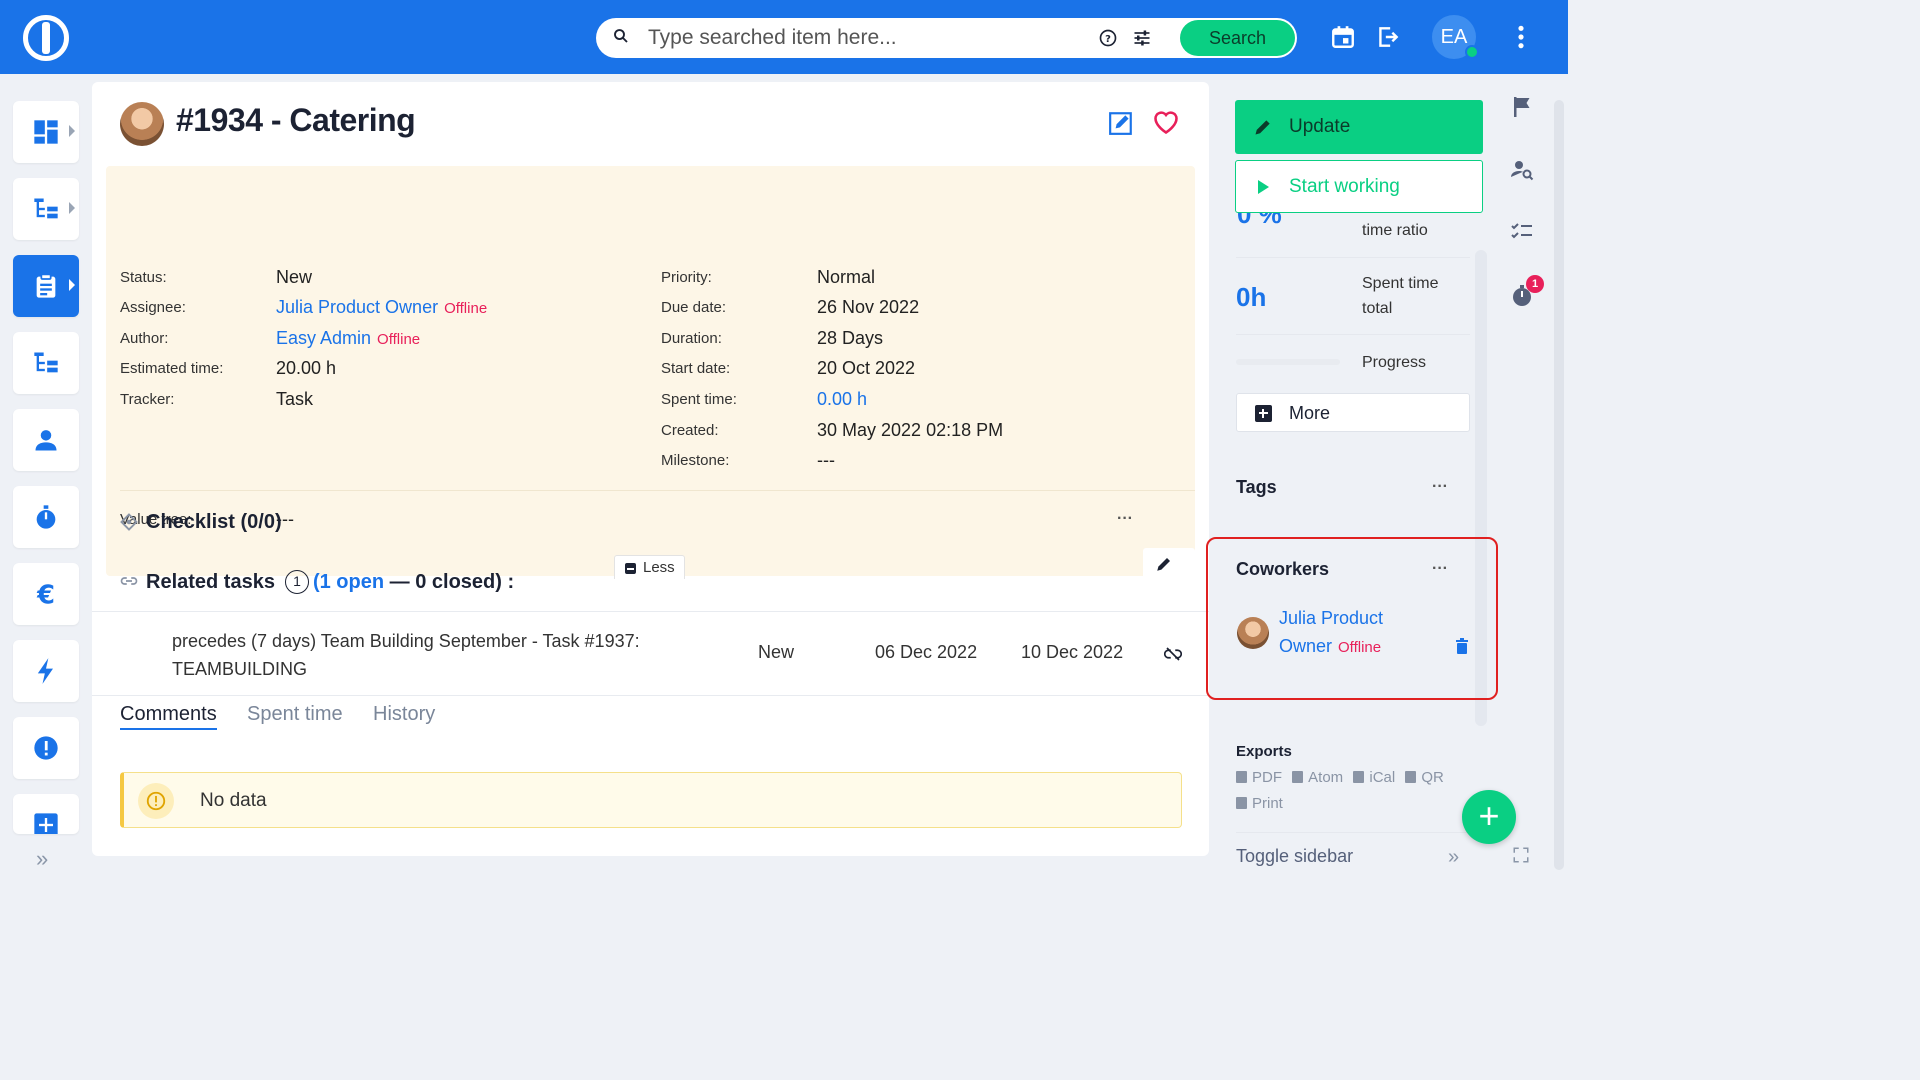 The width and height of the screenshot is (1920, 1080). What do you see at coordinates (46, 38) in the screenshot?
I see `logo-icon` at bounding box center [46, 38].